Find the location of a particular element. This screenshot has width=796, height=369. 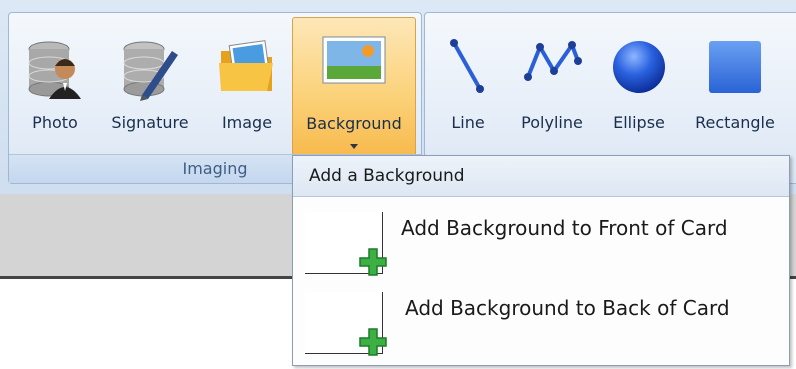

background-label: Background is located at coordinates (354, 123).